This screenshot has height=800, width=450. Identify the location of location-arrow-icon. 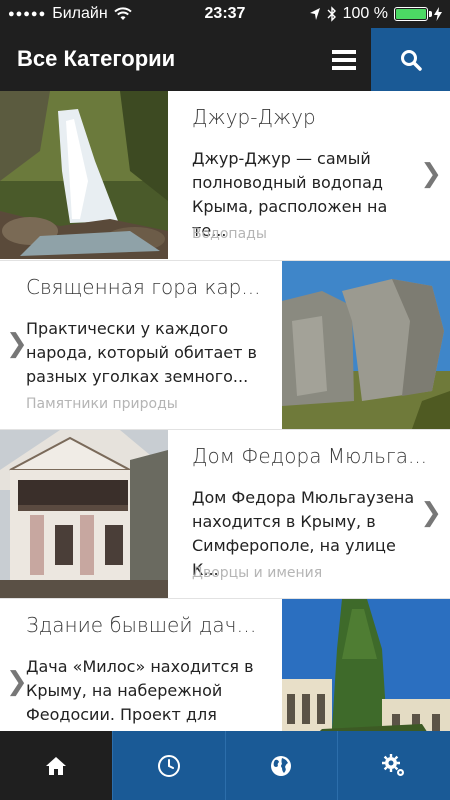
(314, 14).